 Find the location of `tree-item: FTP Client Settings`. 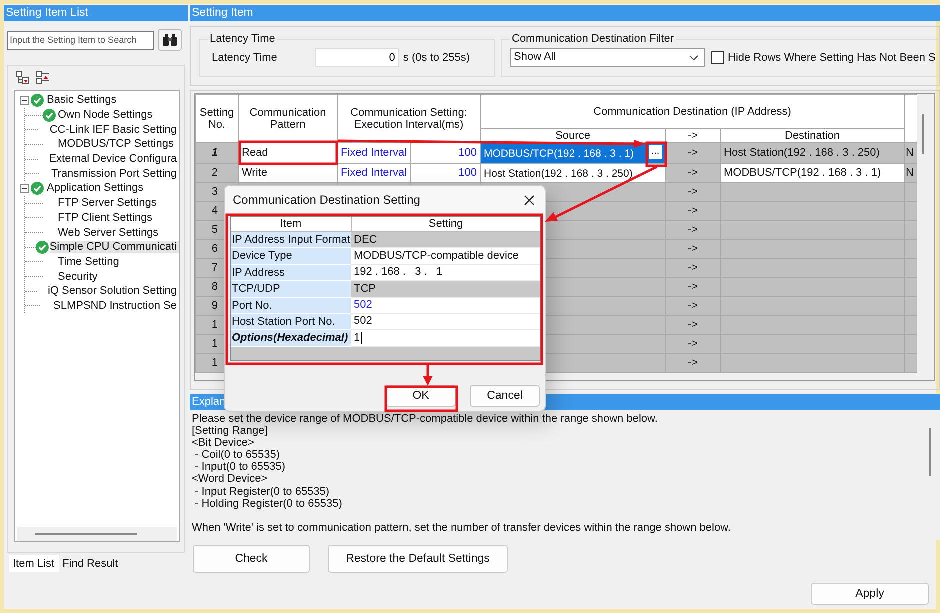

tree-item: FTP Client Settings is located at coordinates (106, 218).